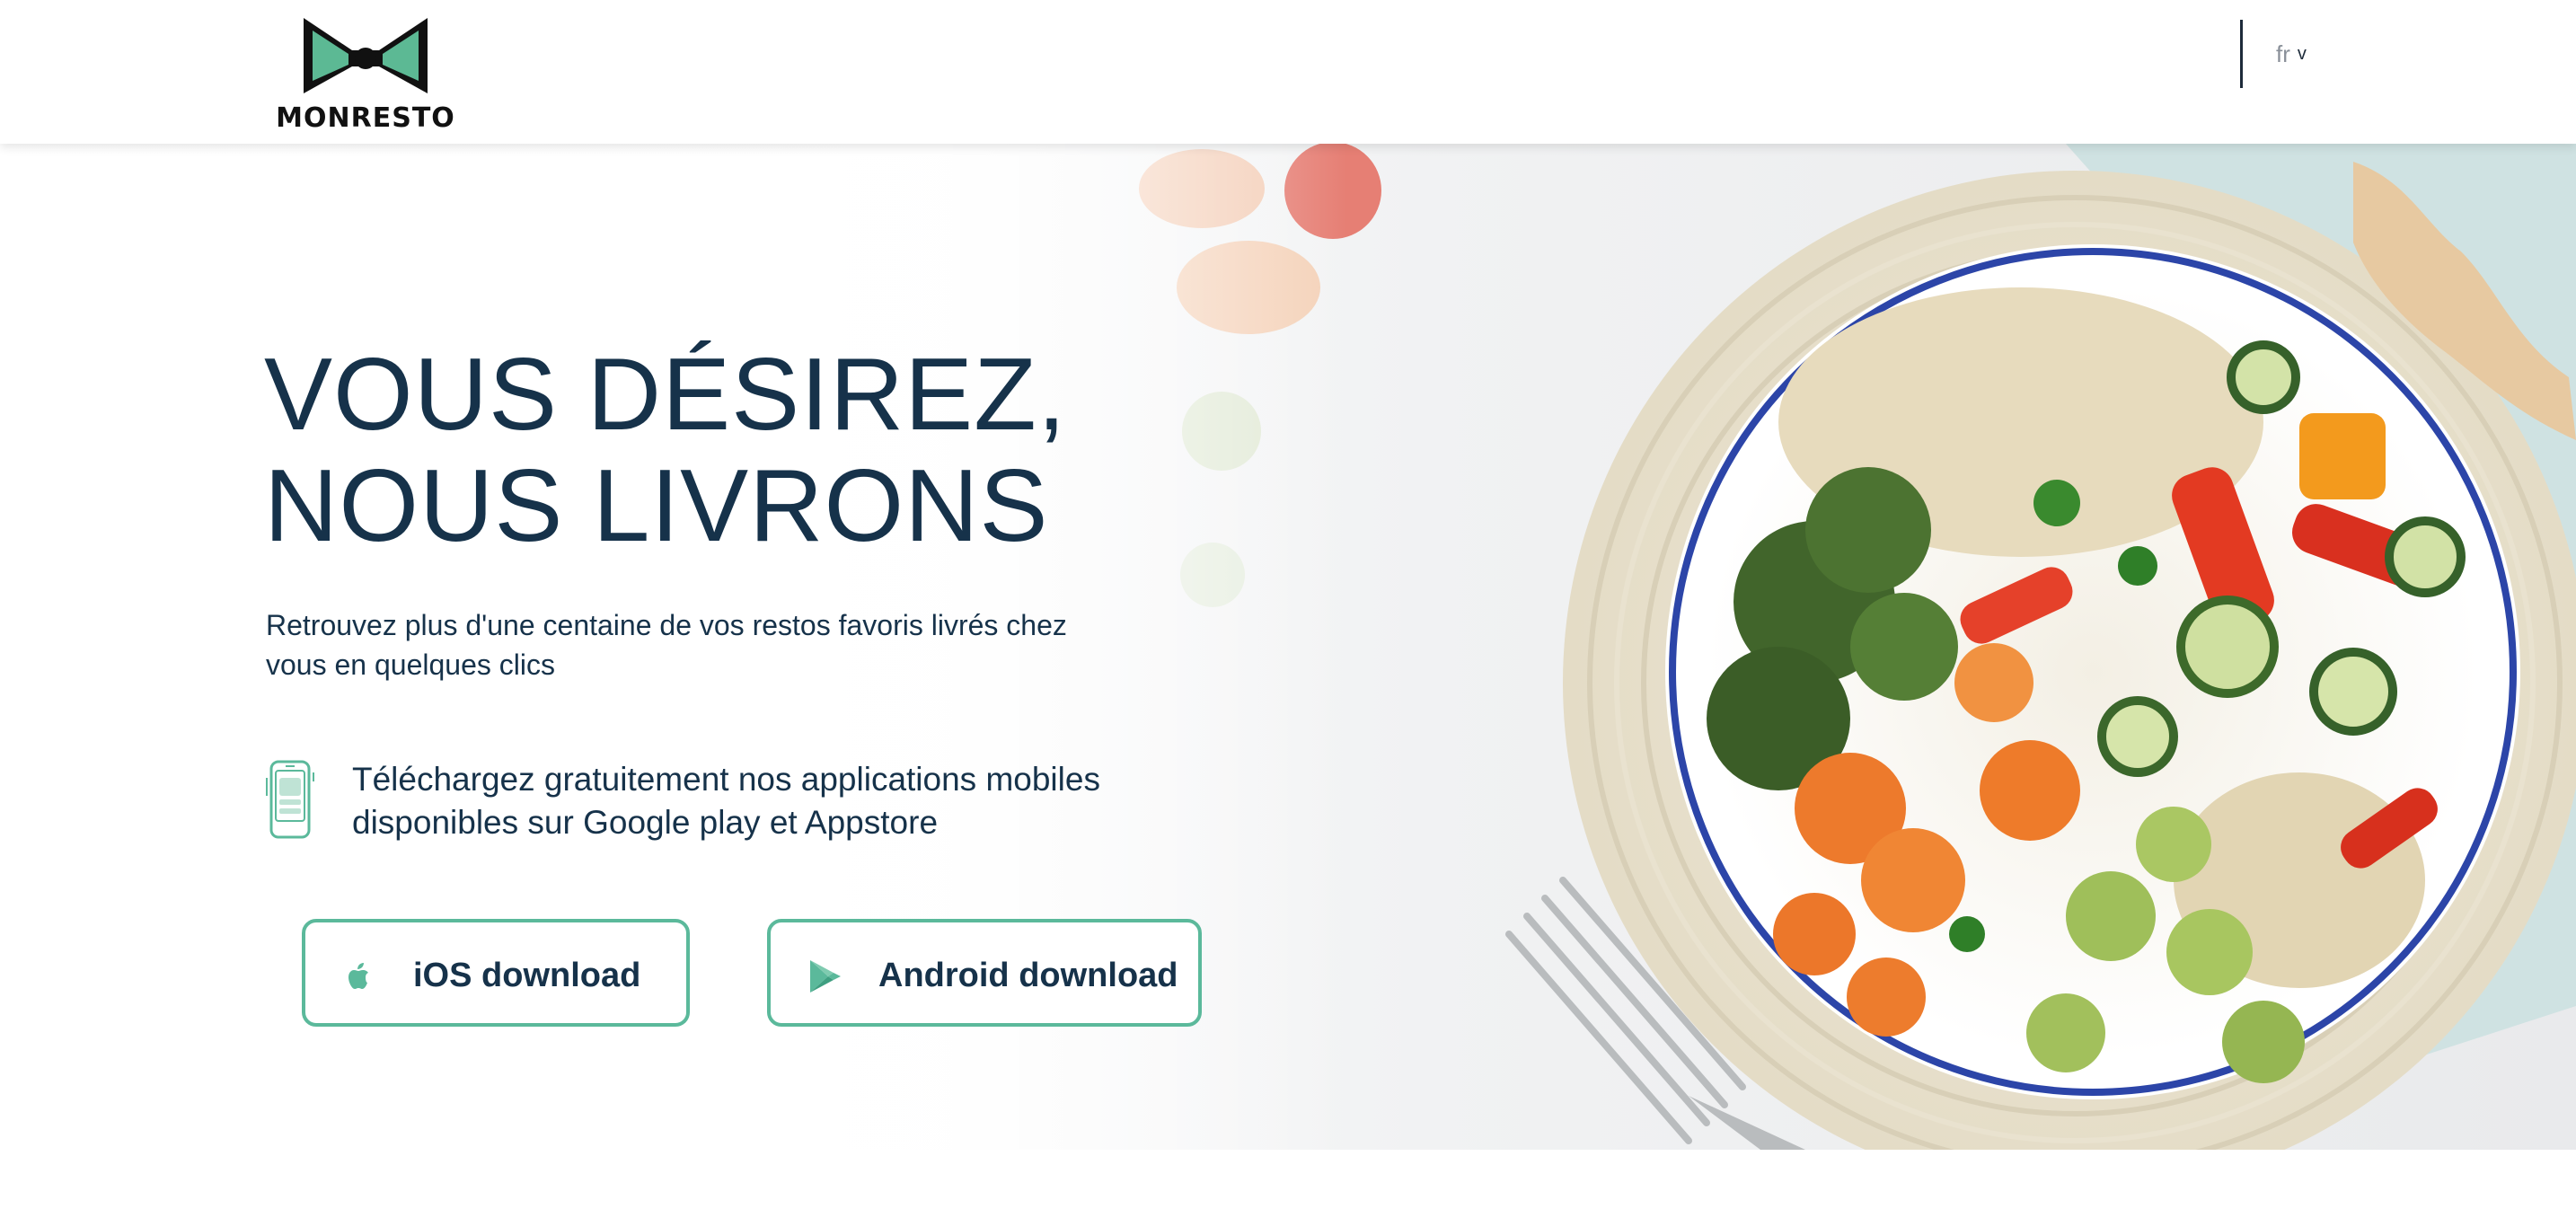  I want to click on ios-download-button: iOS download, so click(496, 973).